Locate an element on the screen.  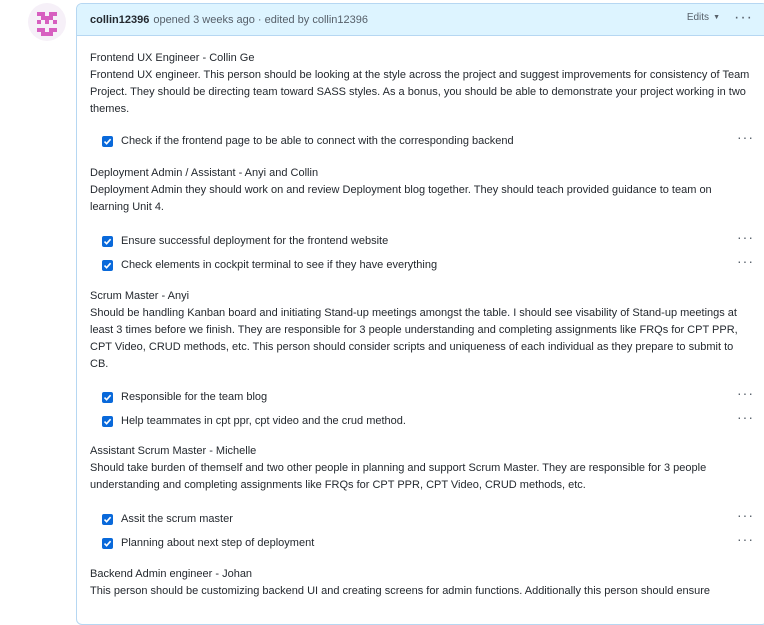
role-title: Frontend UX Engineer - Collin Ge is located at coordinates (172, 58).